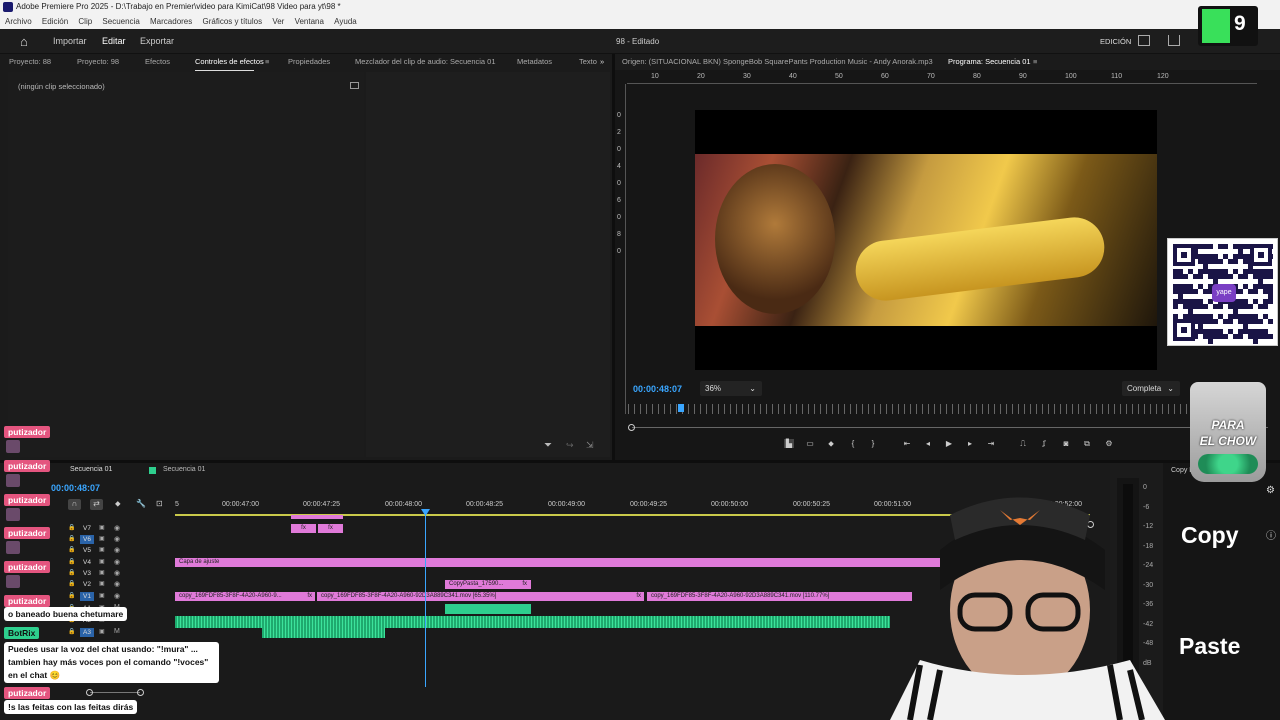 The height and width of the screenshot is (720, 1280). I want to click on track-label-v1: V1, so click(87, 596).